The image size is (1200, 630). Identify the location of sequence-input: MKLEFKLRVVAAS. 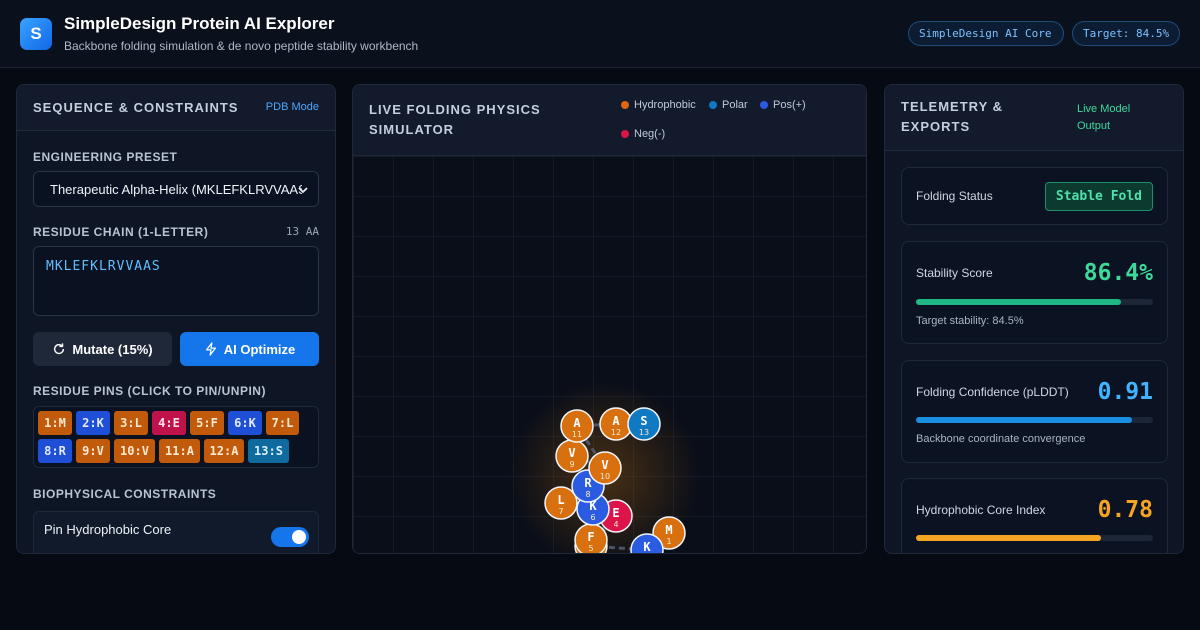
(176, 281).